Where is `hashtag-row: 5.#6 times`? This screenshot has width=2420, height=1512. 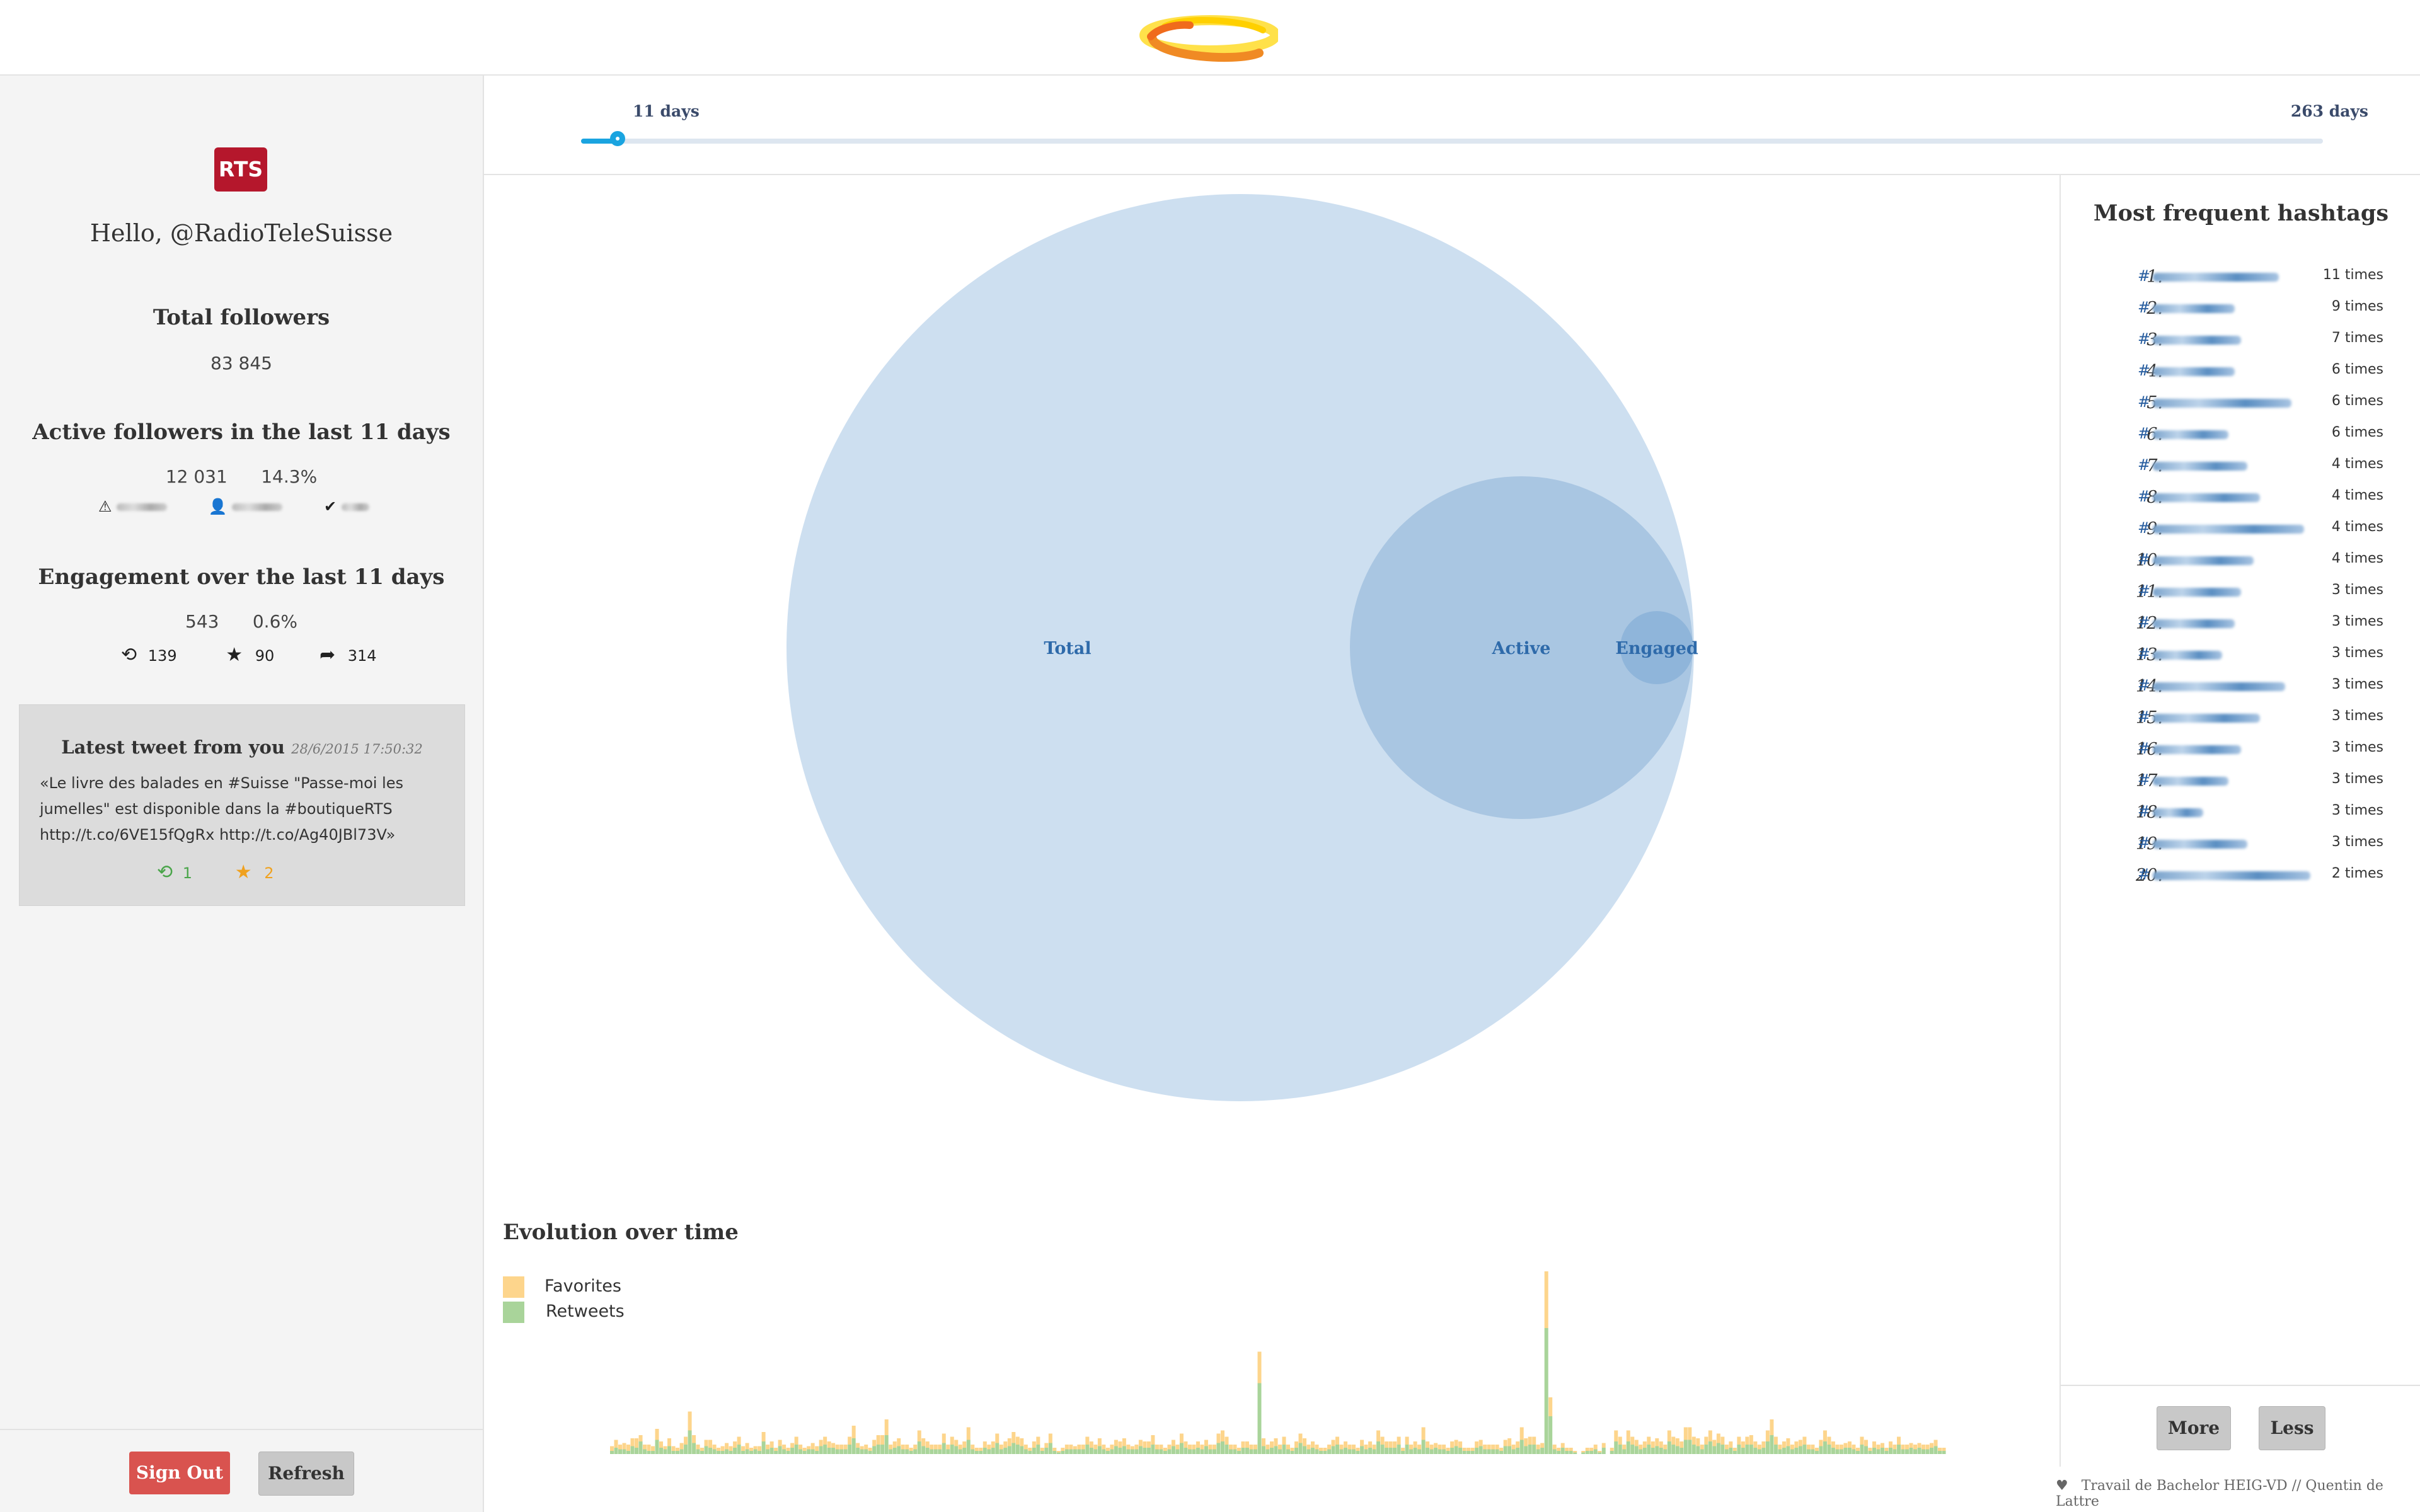 hashtag-row: 5.#6 times is located at coordinates (2240, 407).